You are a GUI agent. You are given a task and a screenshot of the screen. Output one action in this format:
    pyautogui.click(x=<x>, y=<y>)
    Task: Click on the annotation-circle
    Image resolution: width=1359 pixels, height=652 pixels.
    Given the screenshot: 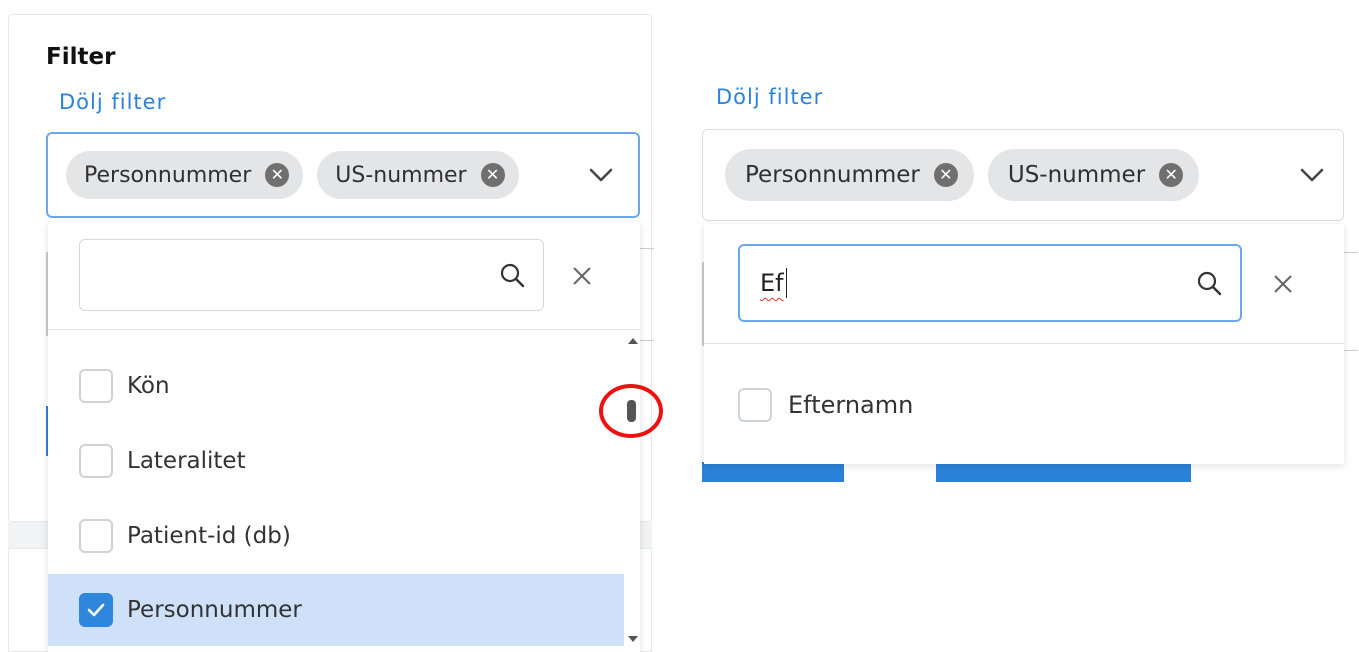 What is the action you would take?
    pyautogui.click(x=631, y=411)
    